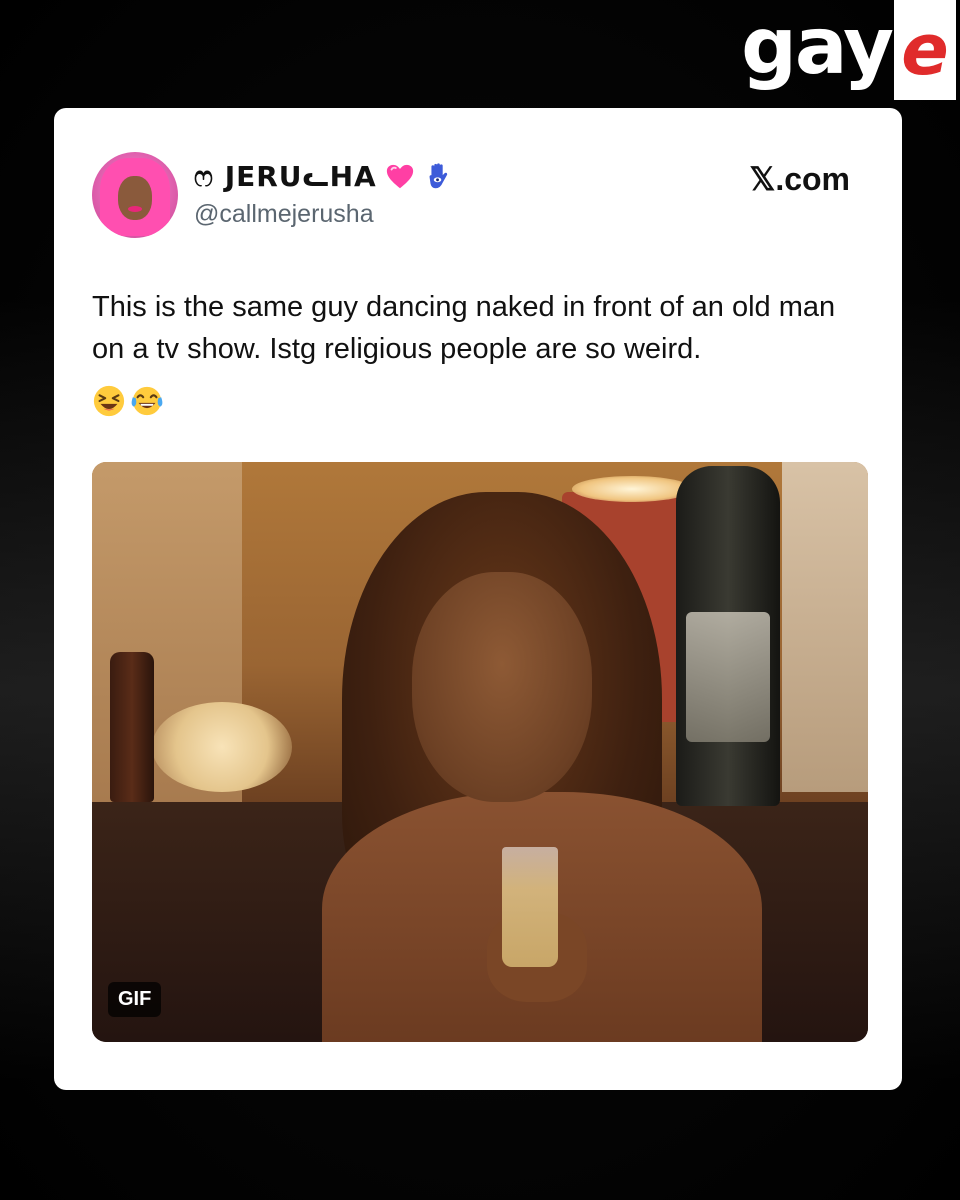 This screenshot has height=1200, width=960. What do you see at coordinates (109, 401) in the screenshot?
I see `laughing-squint-icon` at bounding box center [109, 401].